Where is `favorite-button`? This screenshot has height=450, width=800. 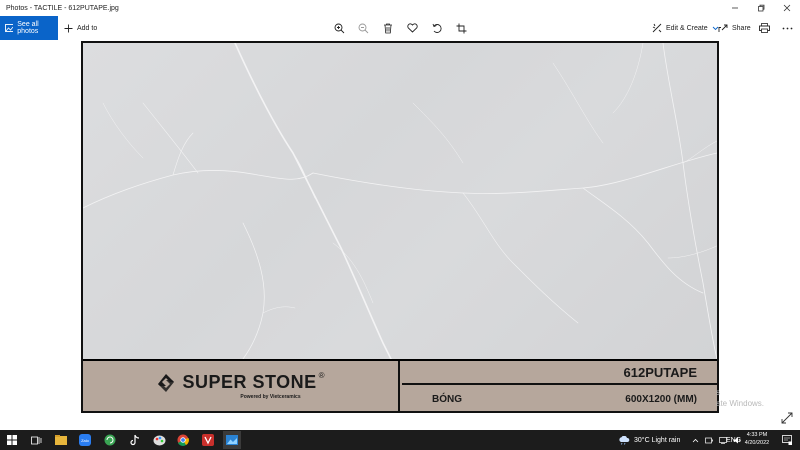 favorite-button is located at coordinates (412, 28).